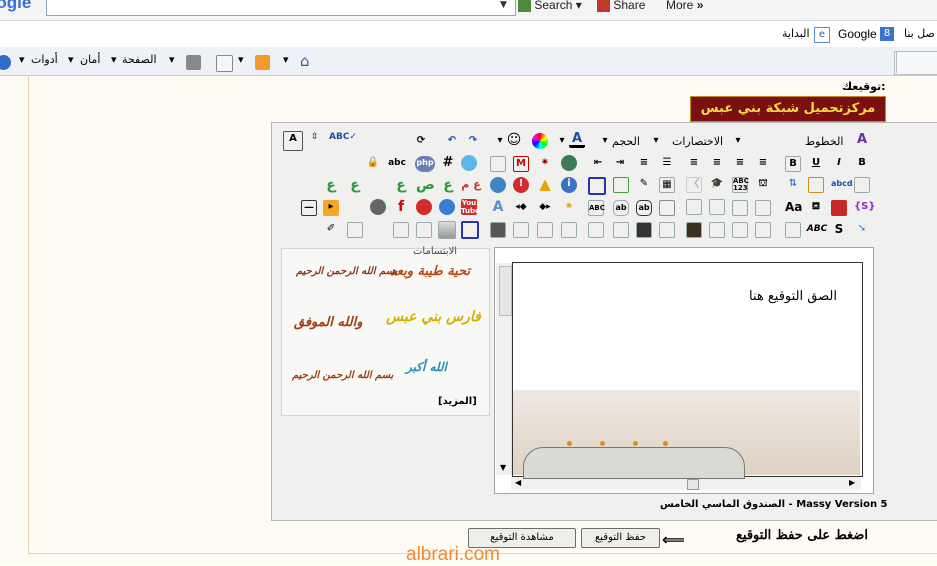 This screenshot has width=937, height=566. I want to click on page-menu: الصفحة, so click(139, 59).